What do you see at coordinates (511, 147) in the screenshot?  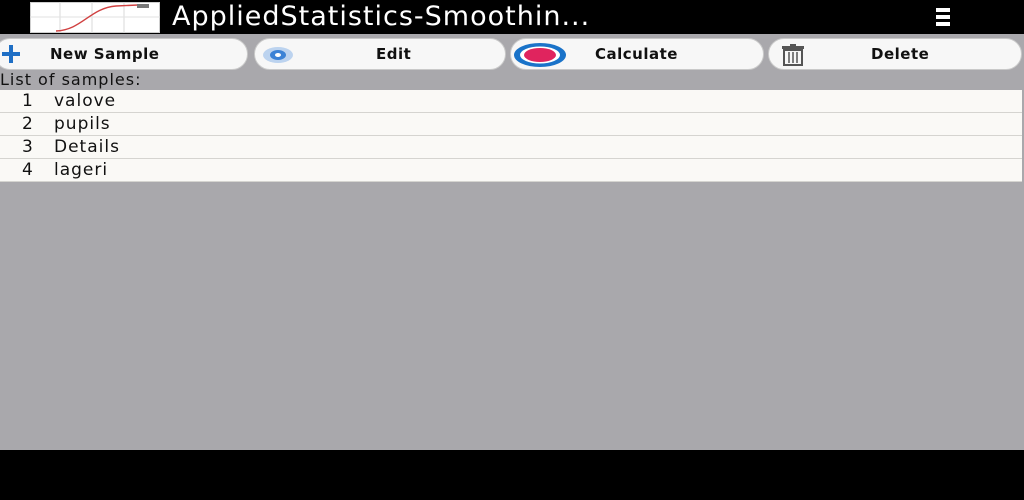 I see `list-item: 3 Details` at bounding box center [511, 147].